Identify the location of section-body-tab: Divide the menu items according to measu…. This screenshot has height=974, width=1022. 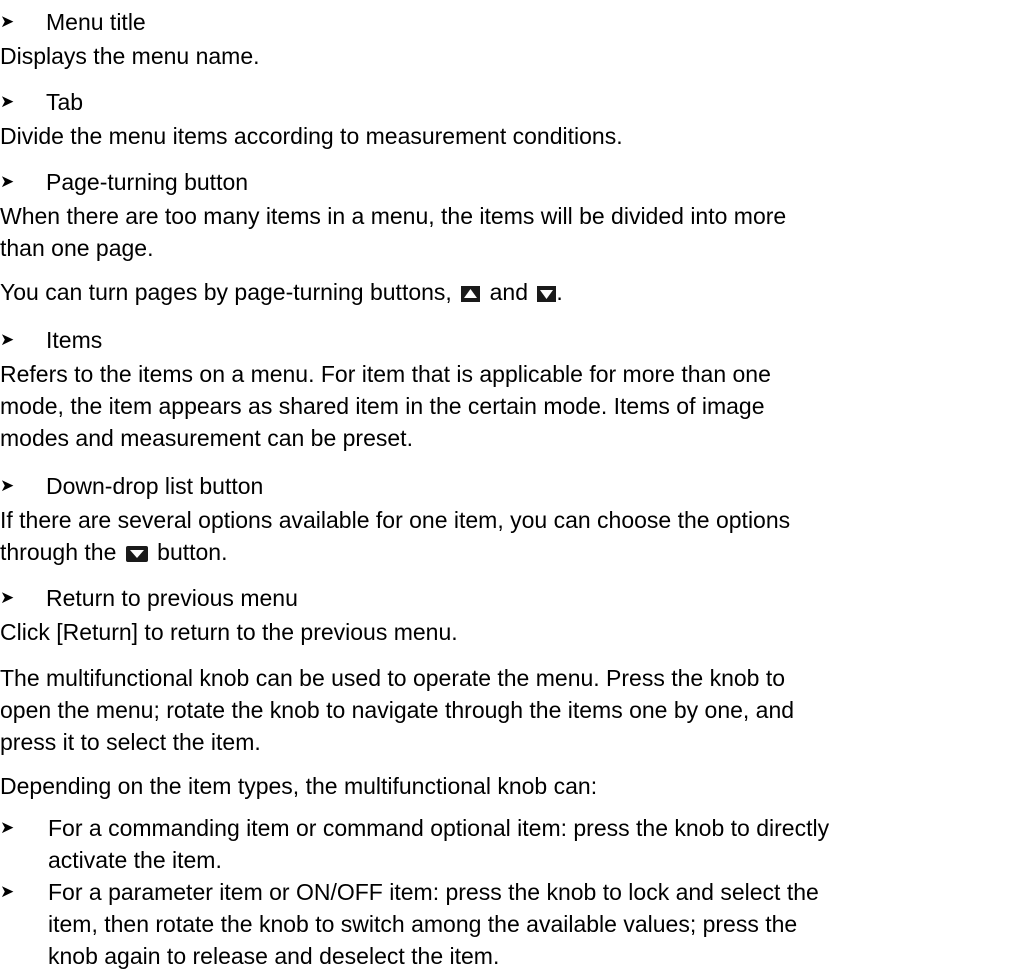
(500, 136).